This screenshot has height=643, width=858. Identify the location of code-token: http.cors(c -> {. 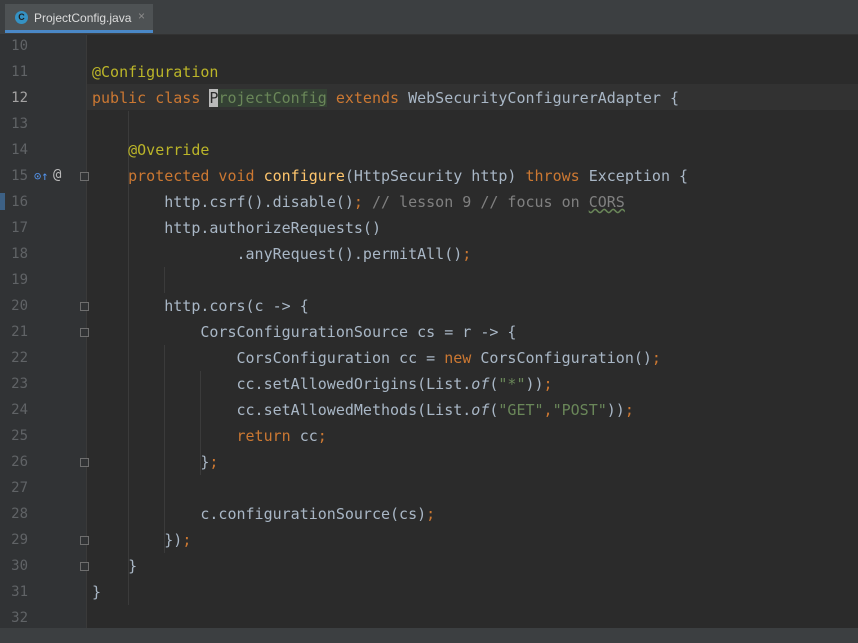
(200, 306).